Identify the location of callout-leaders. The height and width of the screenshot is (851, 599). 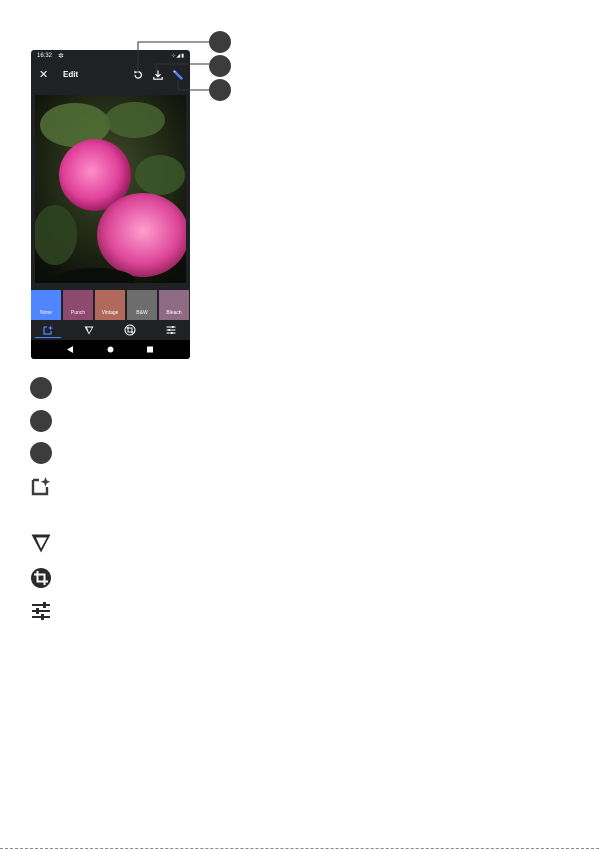
(173, 66).